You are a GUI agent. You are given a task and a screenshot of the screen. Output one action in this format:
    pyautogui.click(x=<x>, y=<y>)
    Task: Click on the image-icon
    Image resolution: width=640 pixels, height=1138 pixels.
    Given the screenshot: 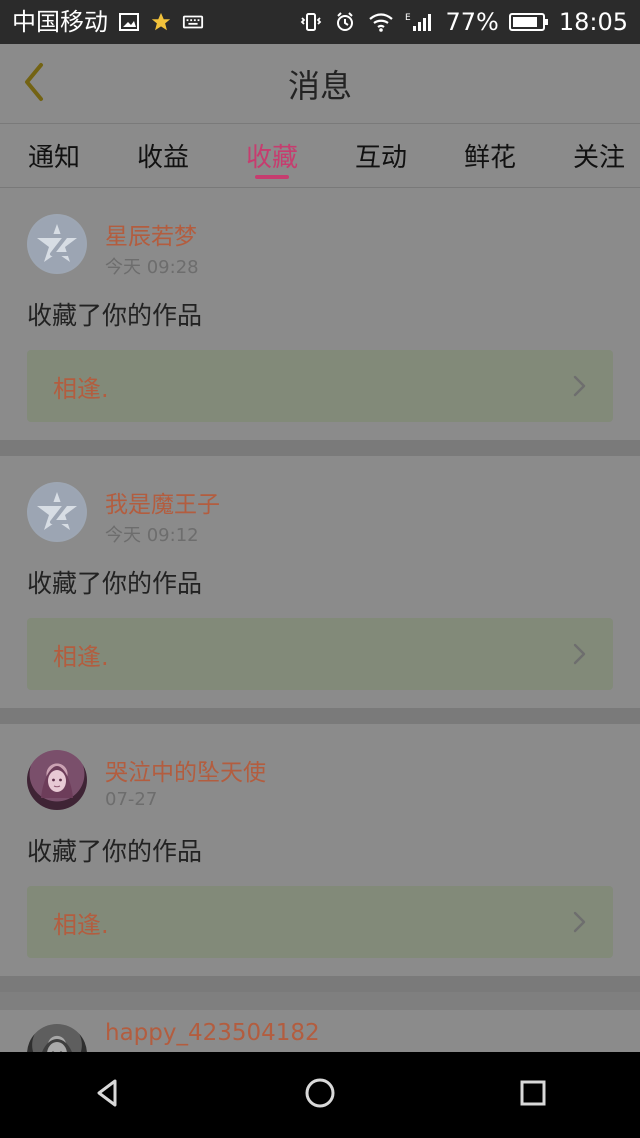 What is the action you would take?
    pyautogui.click(x=129, y=22)
    